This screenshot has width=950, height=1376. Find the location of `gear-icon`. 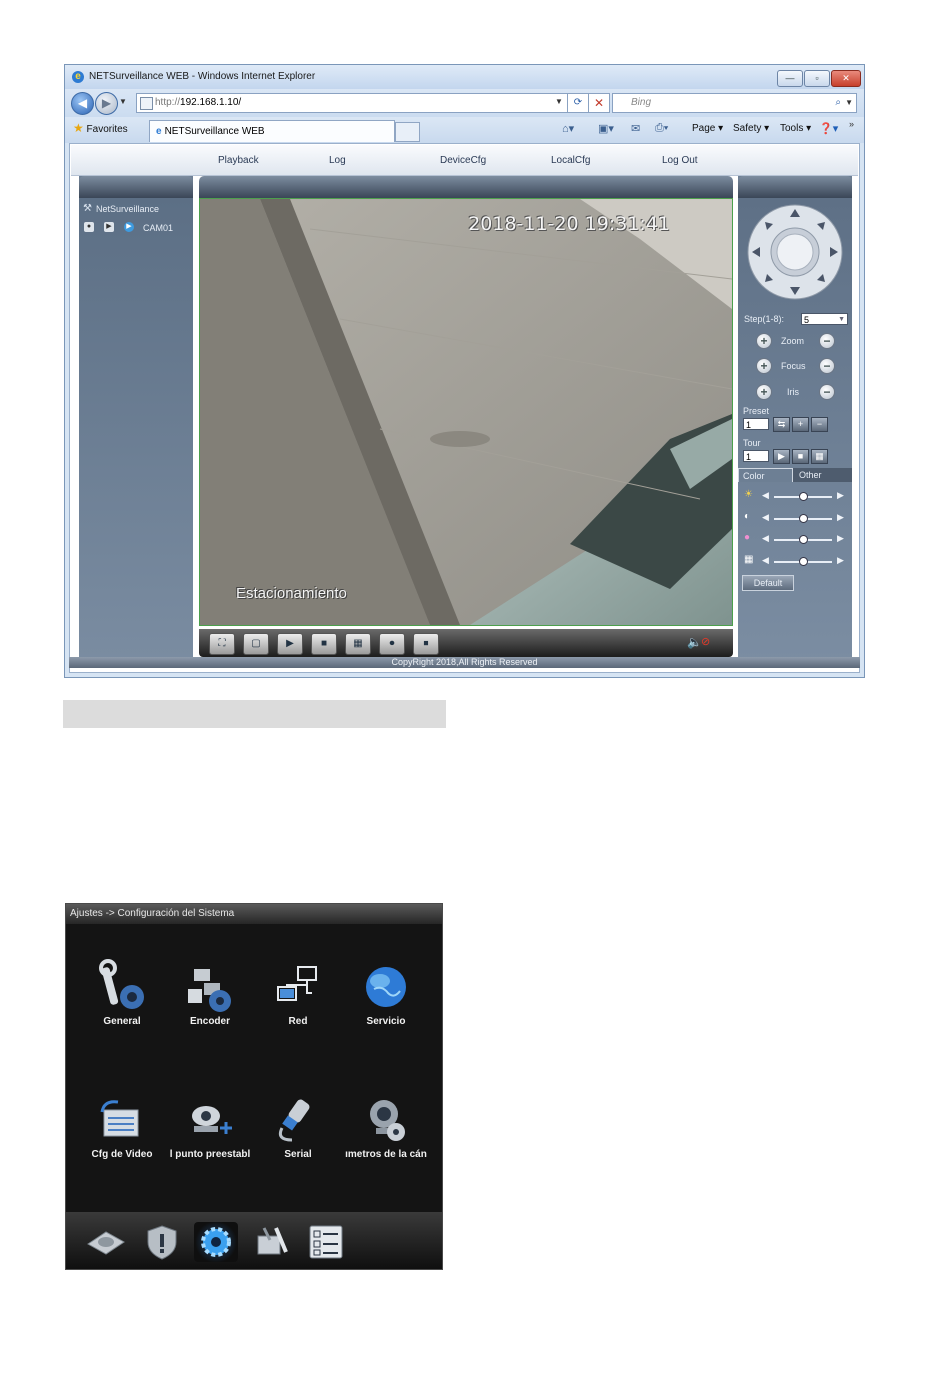

gear-icon is located at coordinates (216, 1242).